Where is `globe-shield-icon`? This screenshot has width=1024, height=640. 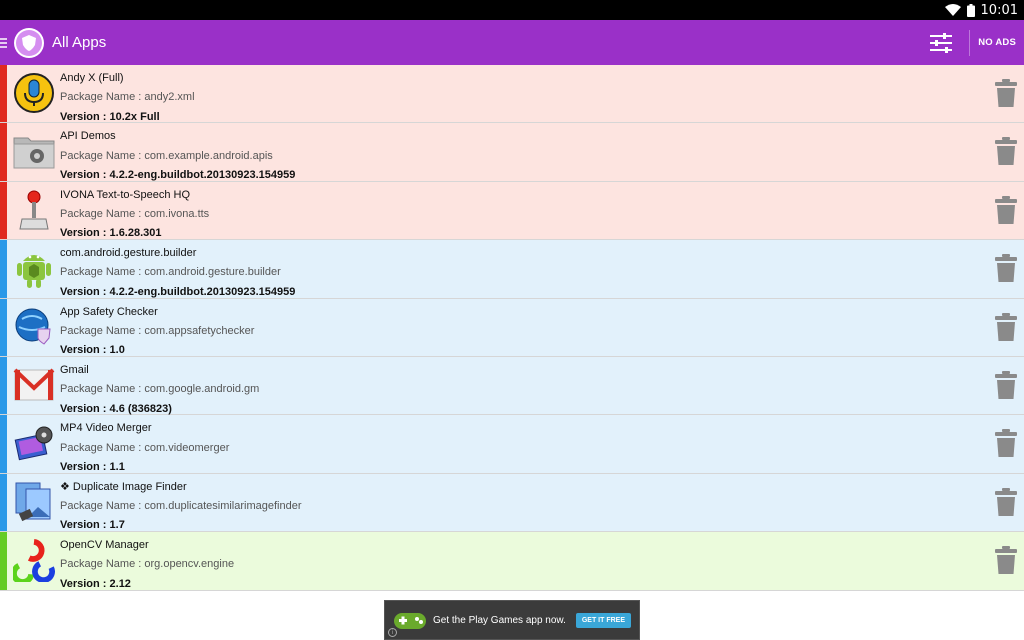
globe-shield-icon is located at coordinates (34, 327).